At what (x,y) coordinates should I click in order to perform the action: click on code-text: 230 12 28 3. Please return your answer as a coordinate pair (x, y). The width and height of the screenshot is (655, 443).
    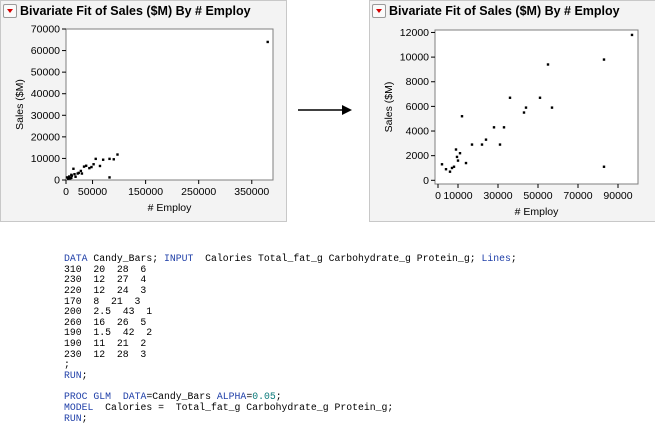
    Looking at the image, I should click on (105, 354).